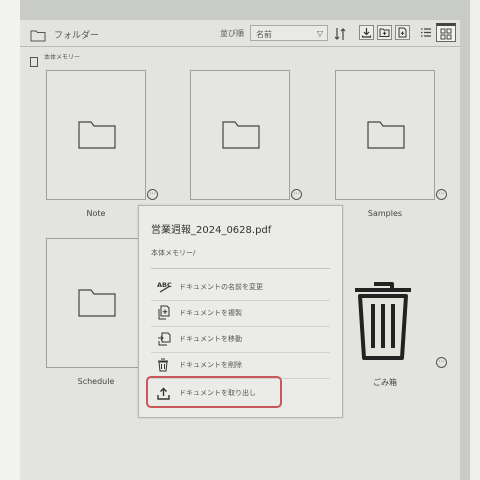  I want to click on menu-item-delete: ドキュメントを削除, so click(241, 365).